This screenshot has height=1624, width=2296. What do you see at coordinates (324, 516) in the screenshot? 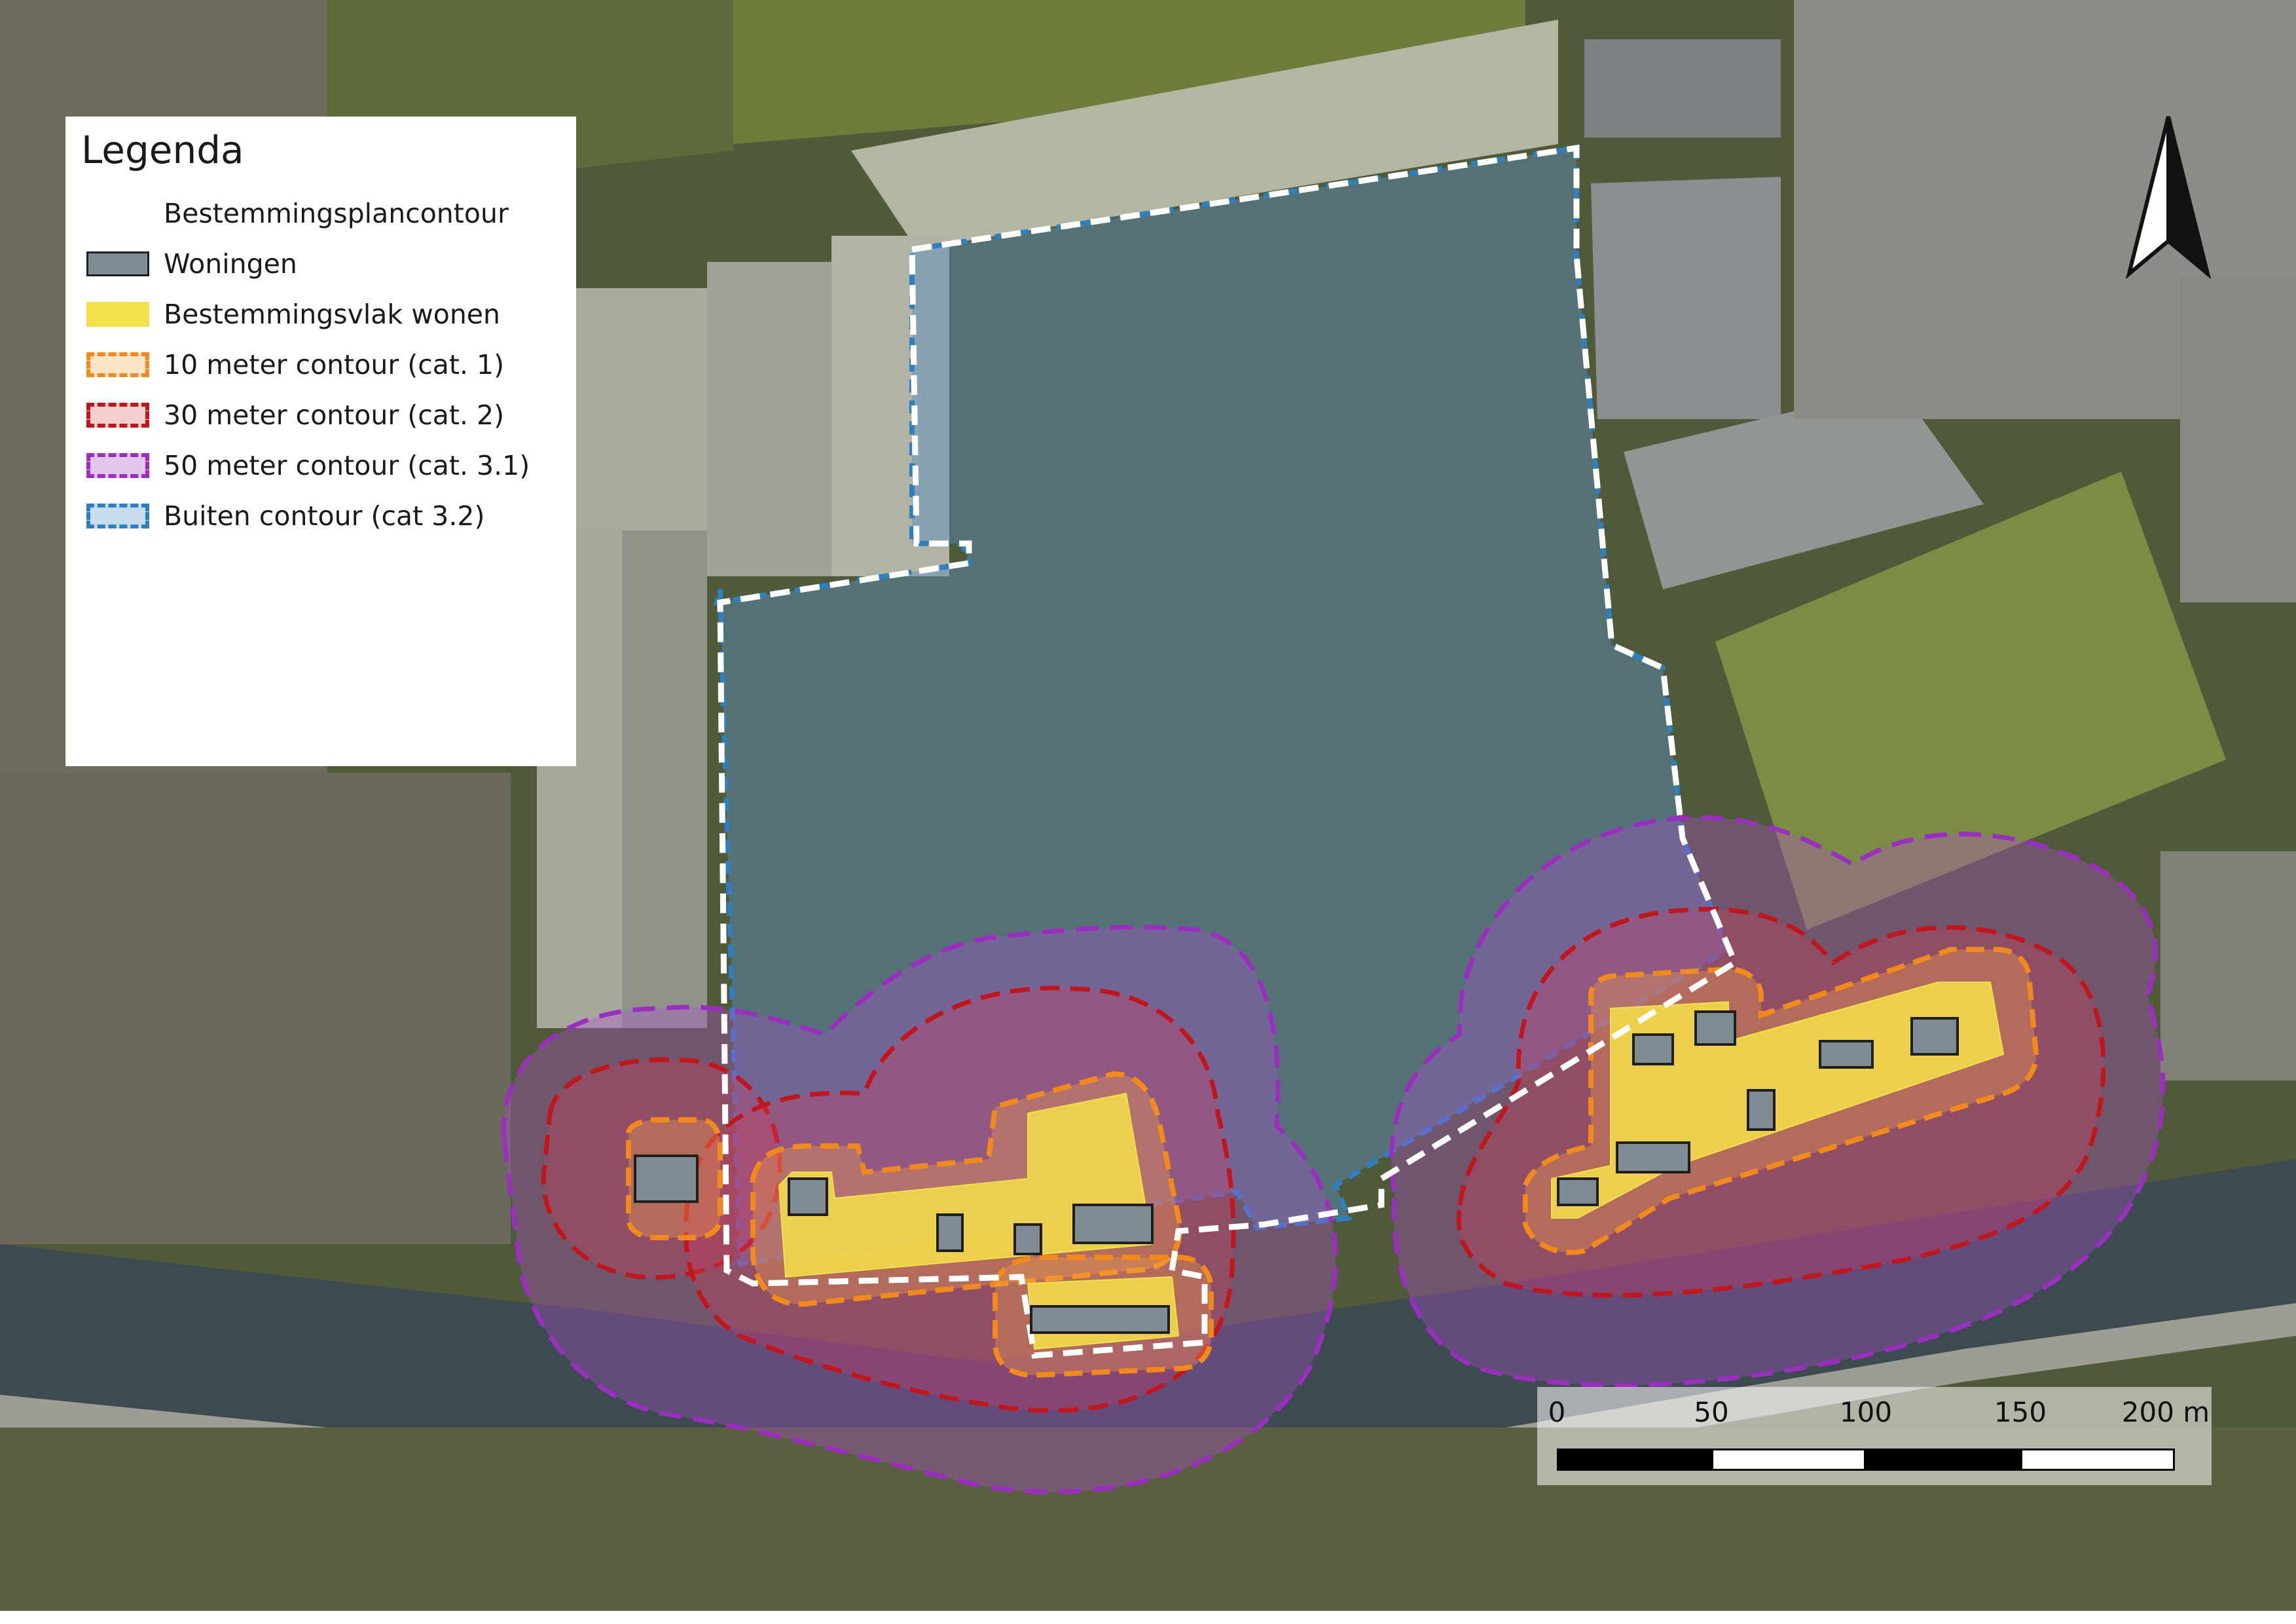
I see `legend-label: Buiten contour (cat 3.2)` at bounding box center [324, 516].